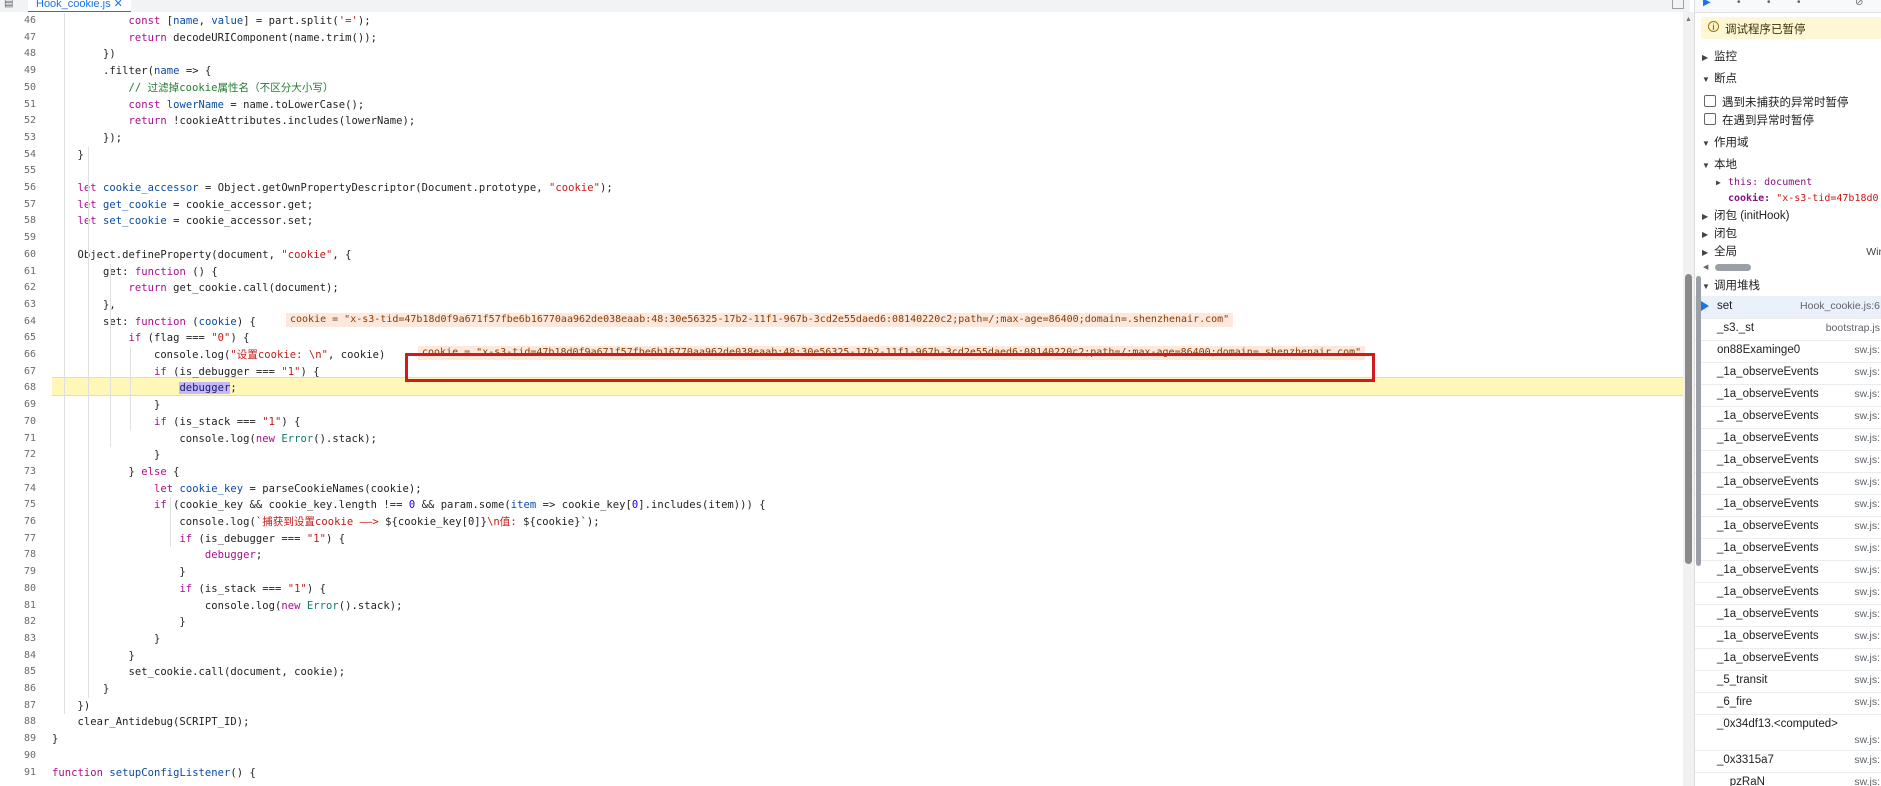 The image size is (1881, 786). I want to click on section-breakpoints: ▼ 断点, so click(1788, 79).